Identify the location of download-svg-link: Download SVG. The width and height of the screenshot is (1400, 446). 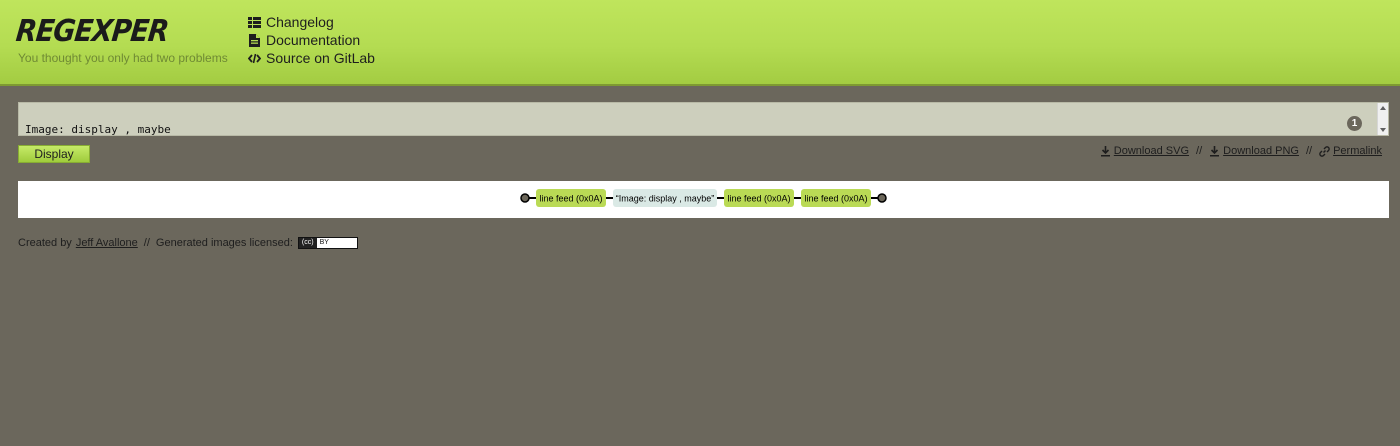
(1144, 151).